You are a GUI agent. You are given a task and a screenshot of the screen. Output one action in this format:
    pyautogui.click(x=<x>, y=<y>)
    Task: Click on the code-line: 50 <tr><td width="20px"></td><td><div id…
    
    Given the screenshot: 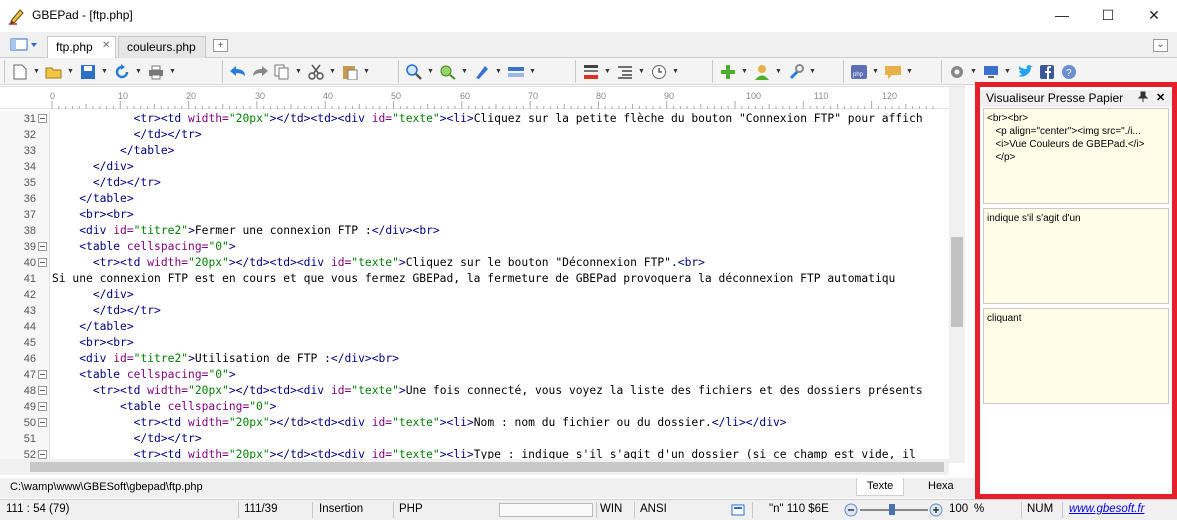 What is the action you would take?
    pyautogui.click(x=474, y=423)
    